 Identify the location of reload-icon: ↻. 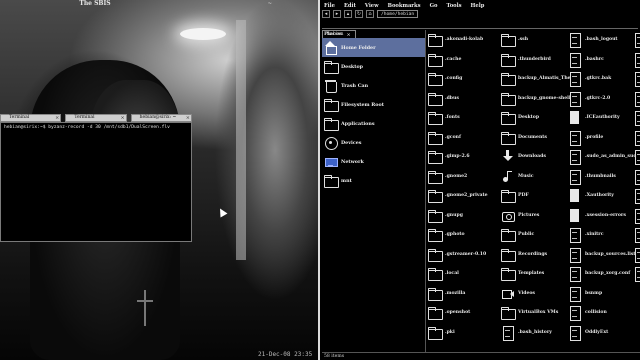
(359, 14).